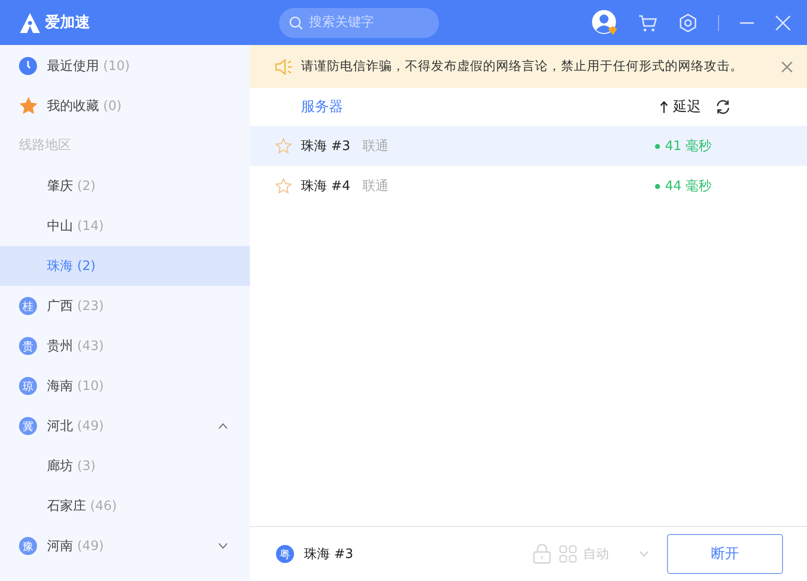  What do you see at coordinates (125, 186) in the screenshot?
I see `sidebar-item: 肇庆 (2)` at bounding box center [125, 186].